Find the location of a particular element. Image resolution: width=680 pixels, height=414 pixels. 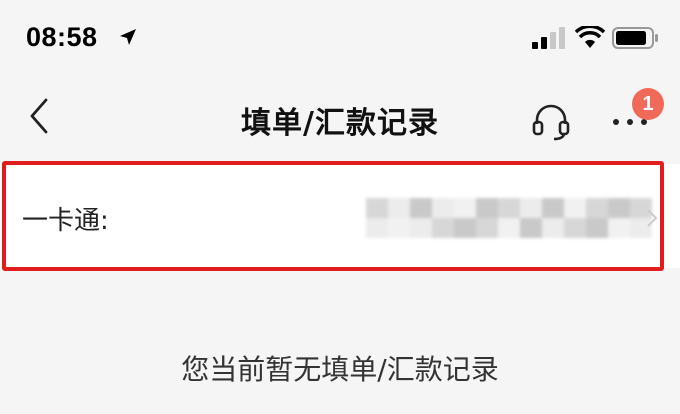

notification-badge: 1 is located at coordinates (648, 104).